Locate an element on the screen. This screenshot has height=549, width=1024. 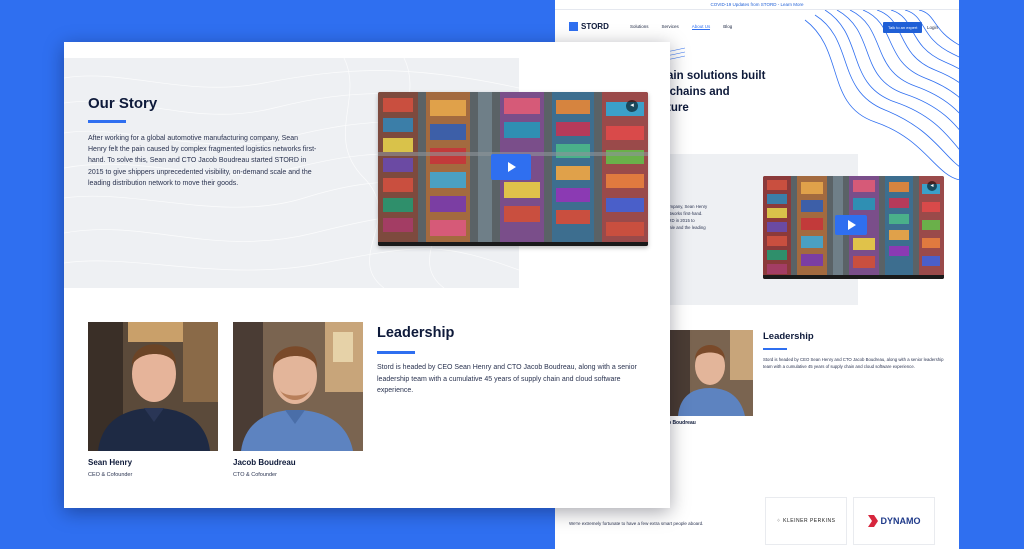
leader-photo-sean-henry is located at coordinates (153, 386).